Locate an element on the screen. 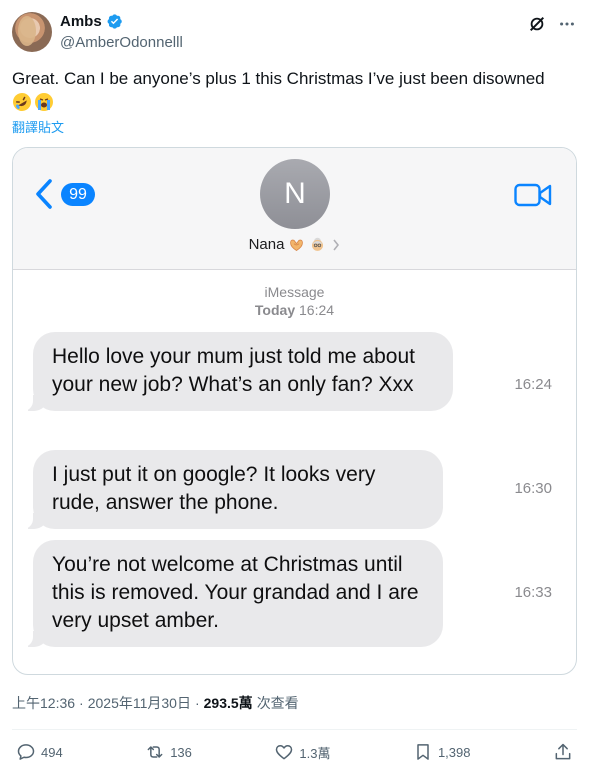  back-chevron-icon is located at coordinates (44, 194).